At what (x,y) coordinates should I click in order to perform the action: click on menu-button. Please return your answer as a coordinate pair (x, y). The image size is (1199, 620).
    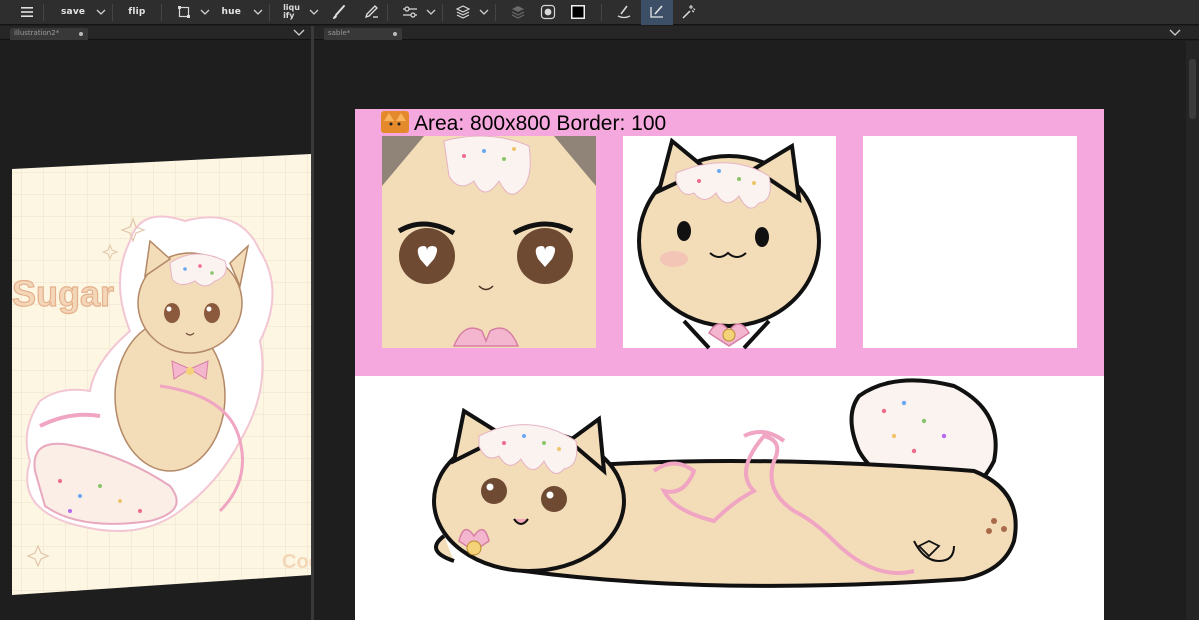
    Looking at the image, I should click on (27, 12).